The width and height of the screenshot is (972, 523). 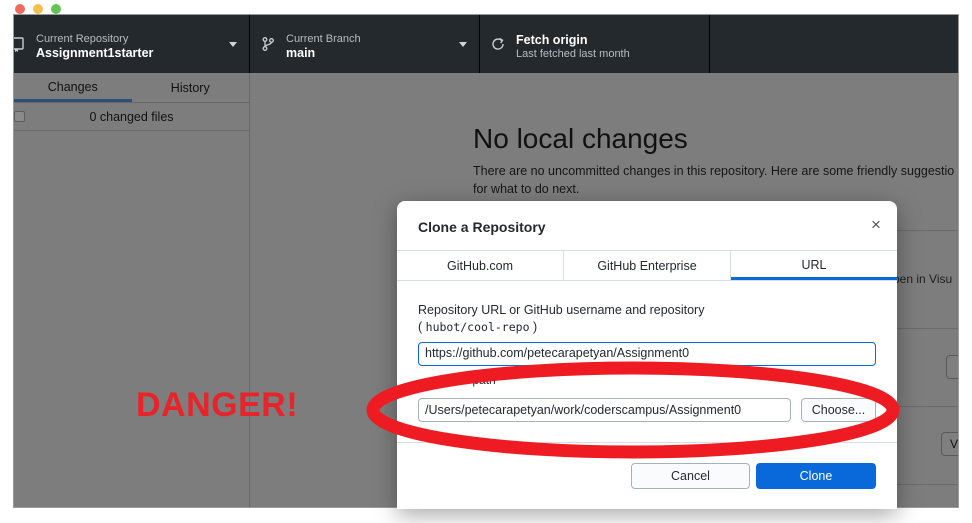 What do you see at coordinates (573, 54) in the screenshot?
I see `fetch-sub: Last fetched last month` at bounding box center [573, 54].